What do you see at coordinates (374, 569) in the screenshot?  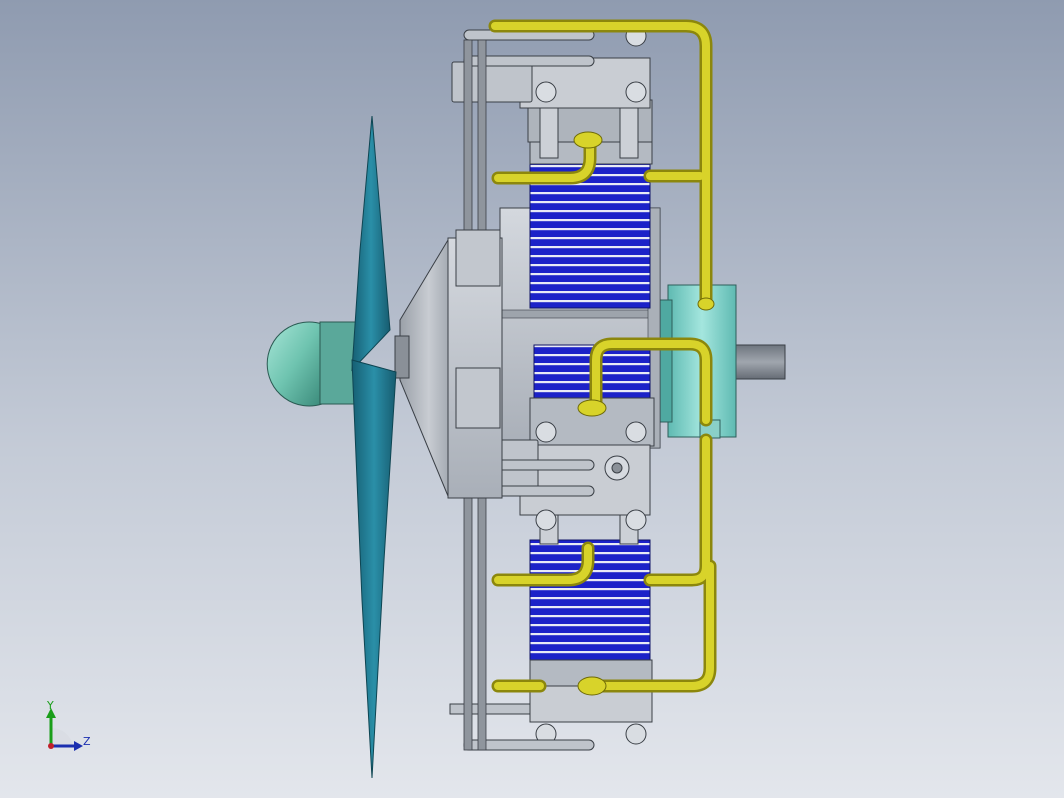 I see `propeller-blade-lower` at bounding box center [374, 569].